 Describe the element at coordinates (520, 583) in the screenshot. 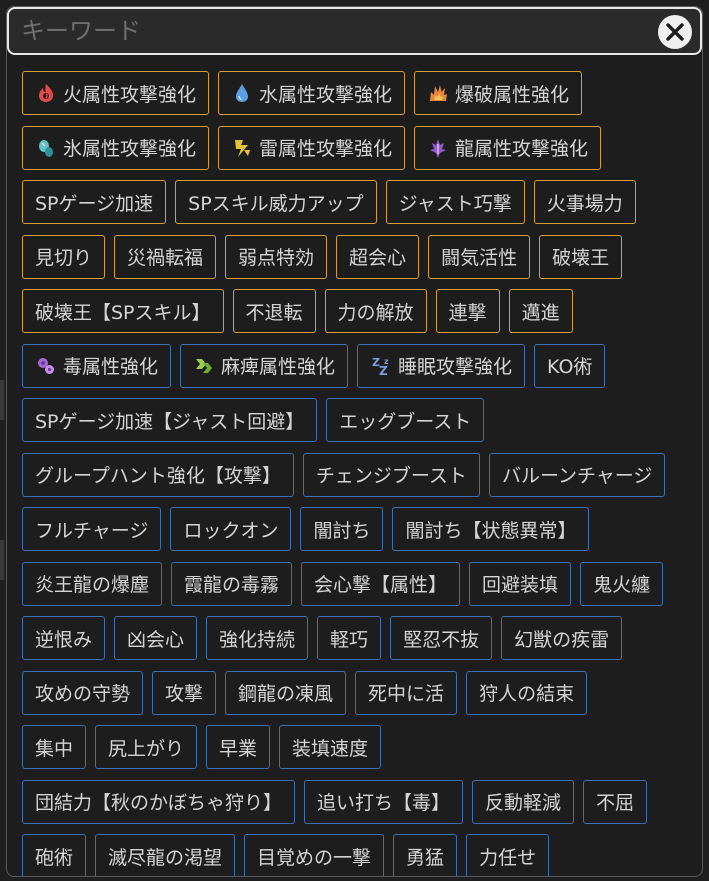

I see `skill-chip: 回避装填` at that location.